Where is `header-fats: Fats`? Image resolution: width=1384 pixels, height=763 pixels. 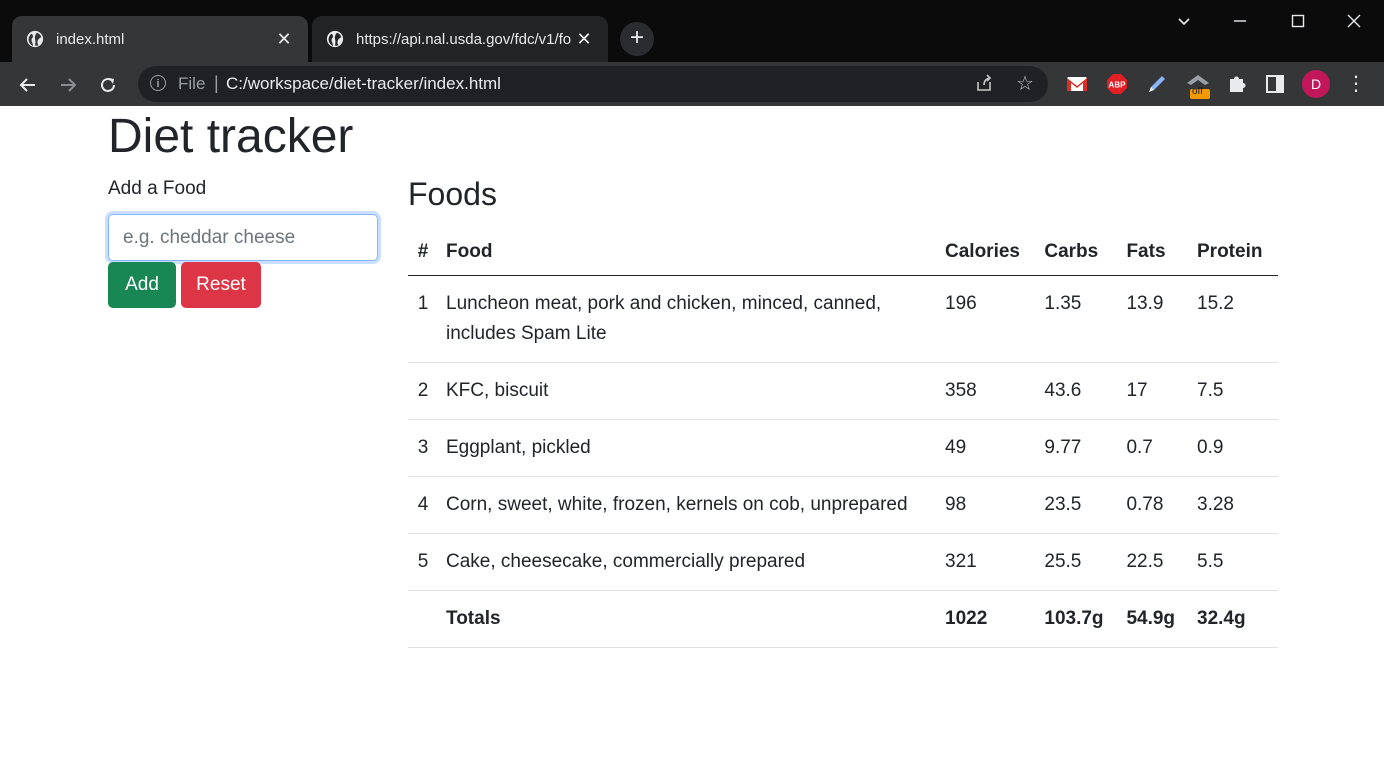 header-fats: Fats is located at coordinates (1153, 252).